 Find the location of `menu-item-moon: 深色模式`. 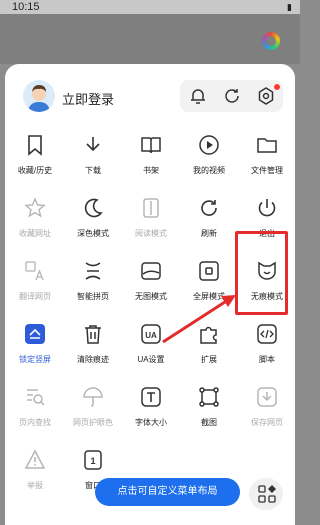

menu-item-moon: 深色模式 is located at coordinates (92, 215).